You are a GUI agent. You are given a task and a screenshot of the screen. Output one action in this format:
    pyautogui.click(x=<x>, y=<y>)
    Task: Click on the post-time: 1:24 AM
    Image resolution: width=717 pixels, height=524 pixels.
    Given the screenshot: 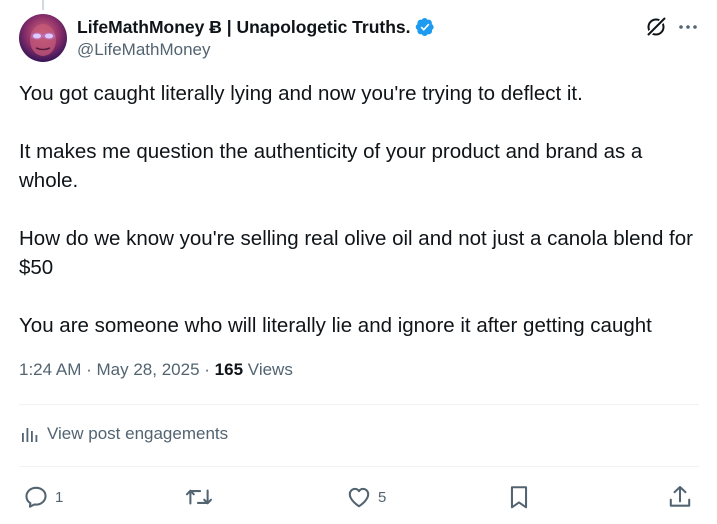 What is the action you would take?
    pyautogui.click(x=50, y=369)
    